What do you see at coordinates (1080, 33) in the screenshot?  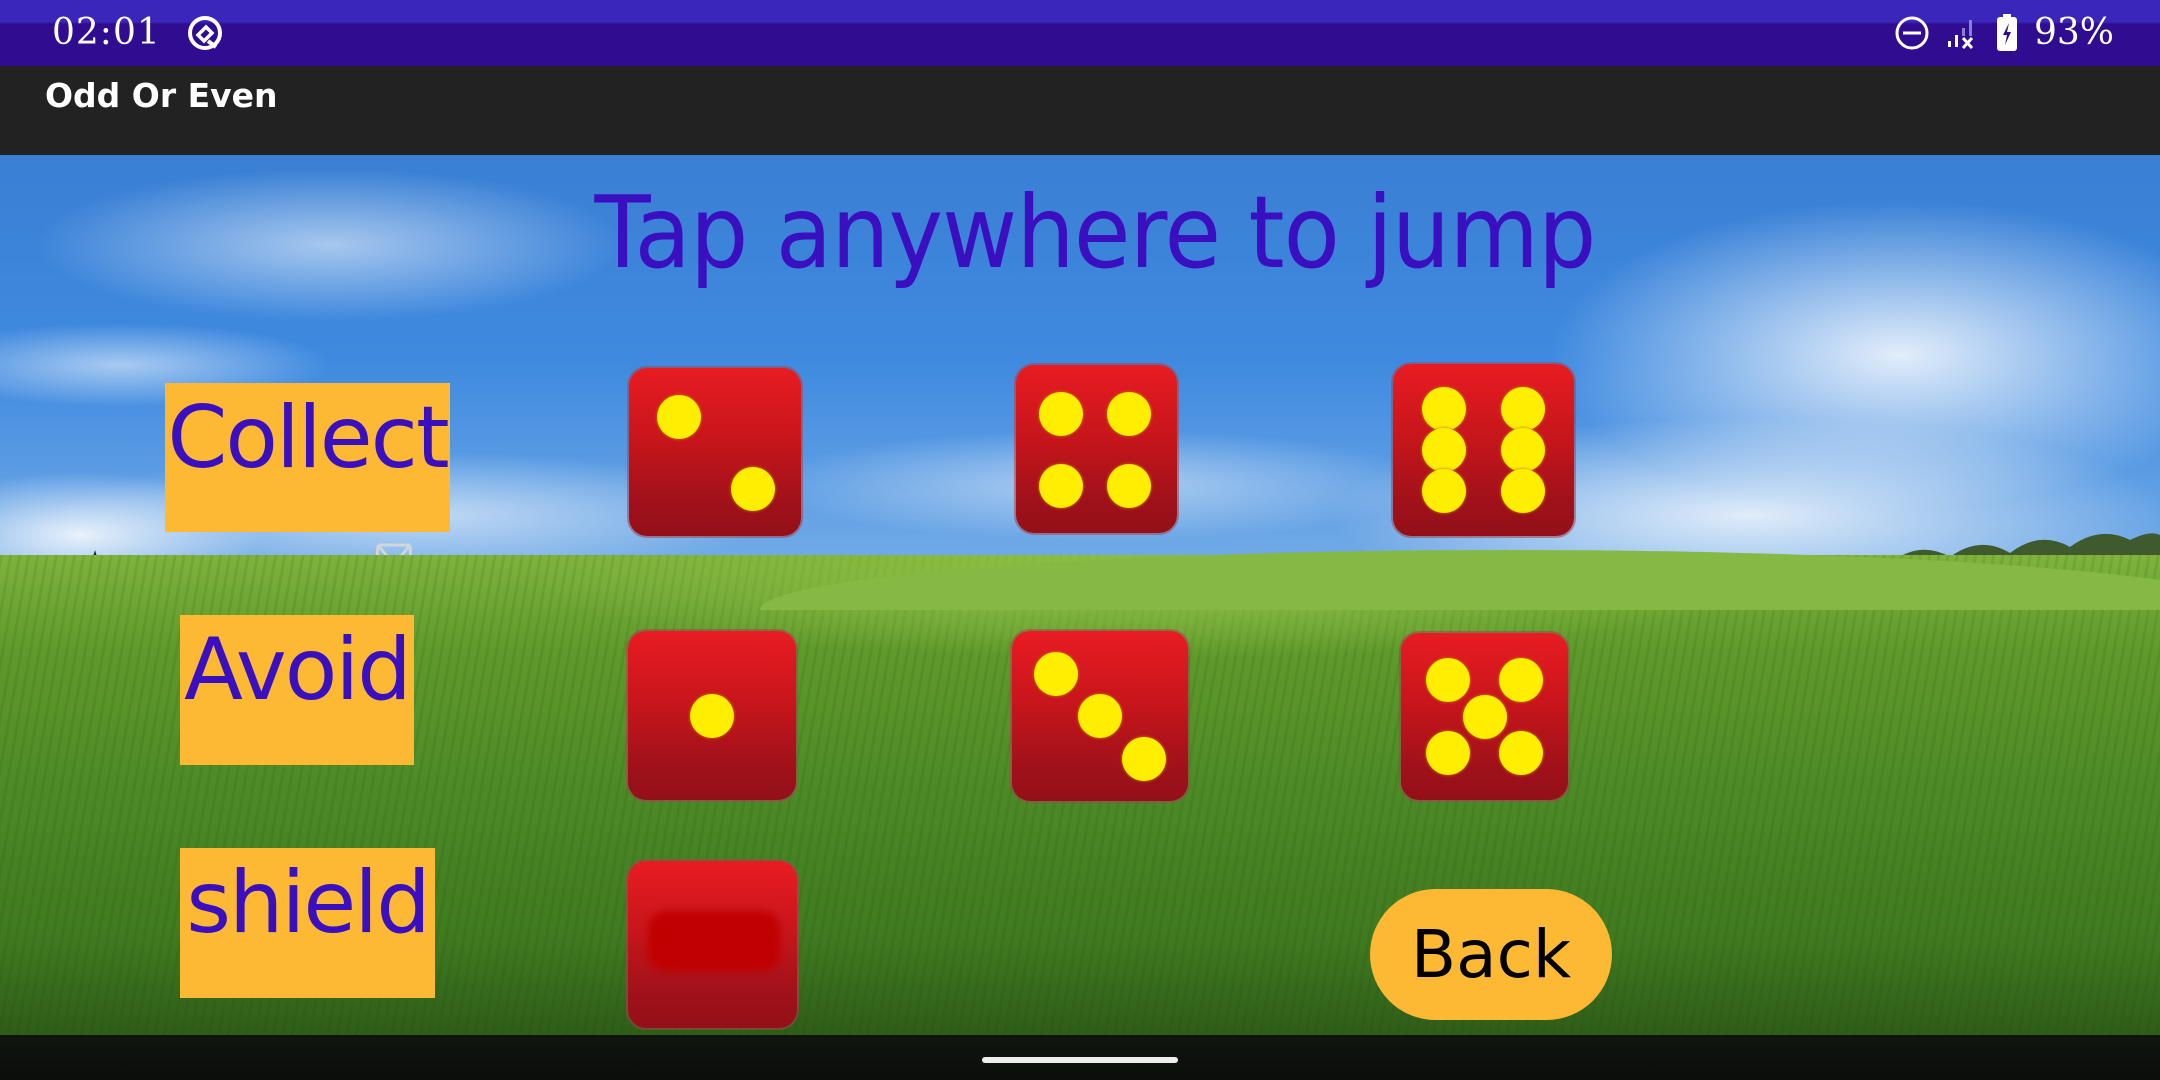 I see `status-bar: 02:01 93%` at bounding box center [1080, 33].